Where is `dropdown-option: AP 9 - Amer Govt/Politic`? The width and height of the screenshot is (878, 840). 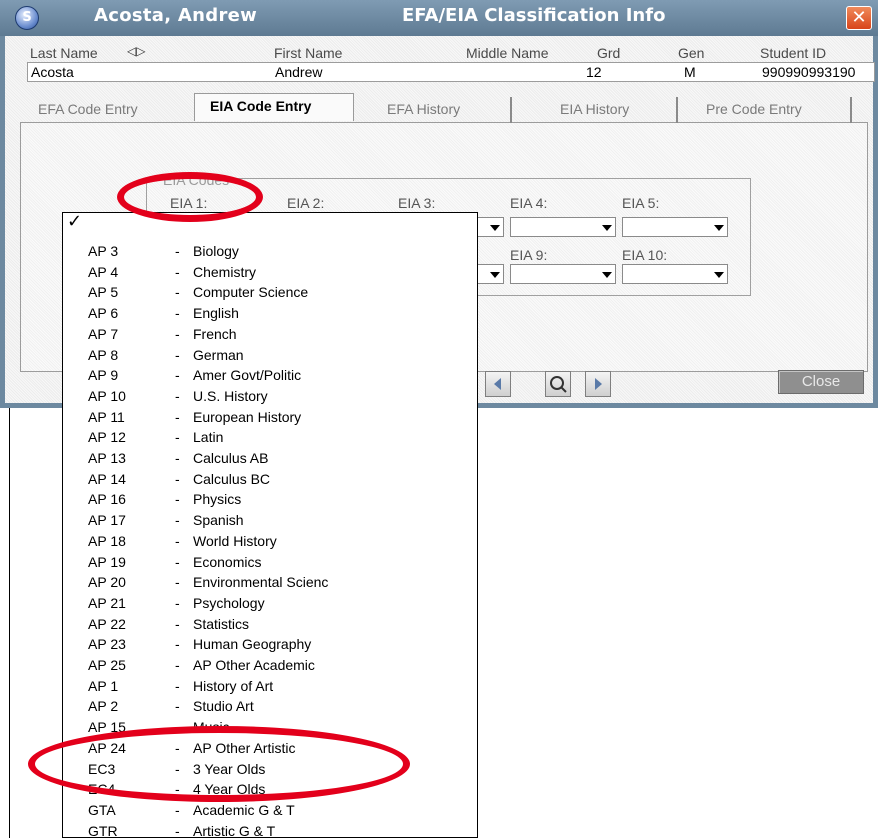 dropdown-option: AP 9 - Amer Govt/Politic is located at coordinates (270, 374).